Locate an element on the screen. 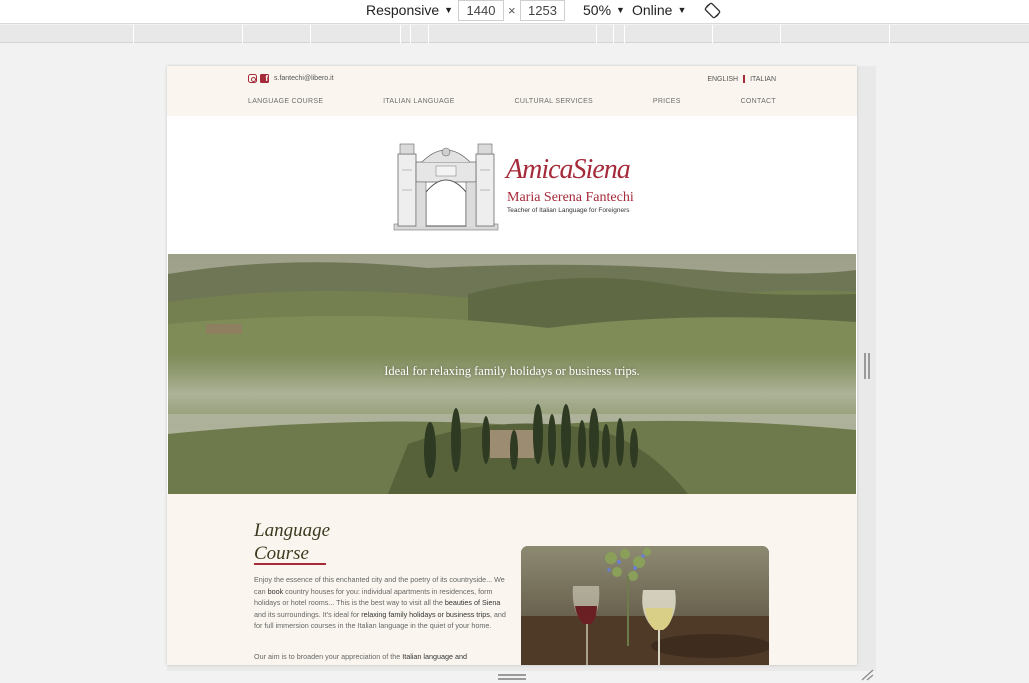 This screenshot has height=683, width=1029. nav-cultural-services: CULTURAL SERVICES is located at coordinates (554, 101).